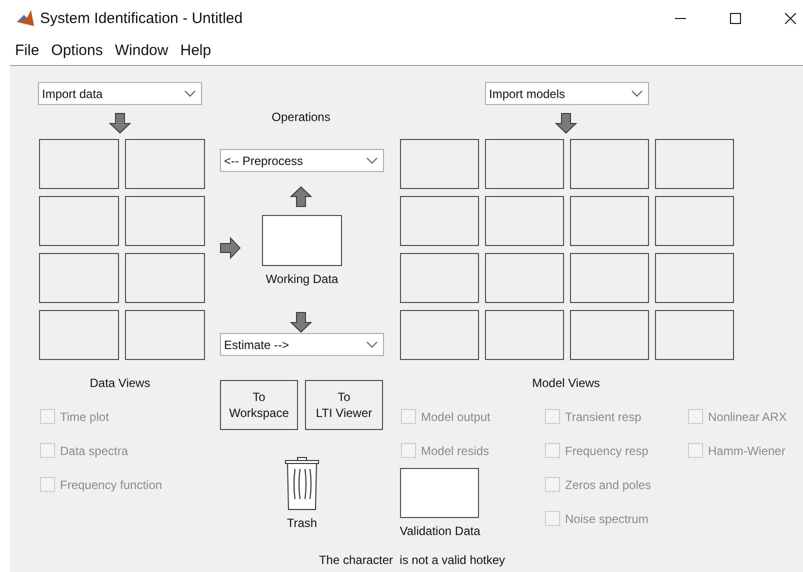 Image resolution: width=803 pixels, height=572 pixels. I want to click on menu-item: Options, so click(77, 50).